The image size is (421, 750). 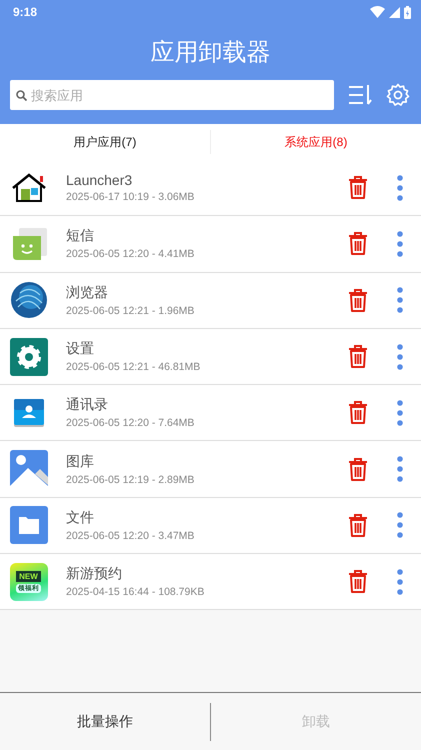 I want to click on wifi-icon, so click(x=377, y=12).